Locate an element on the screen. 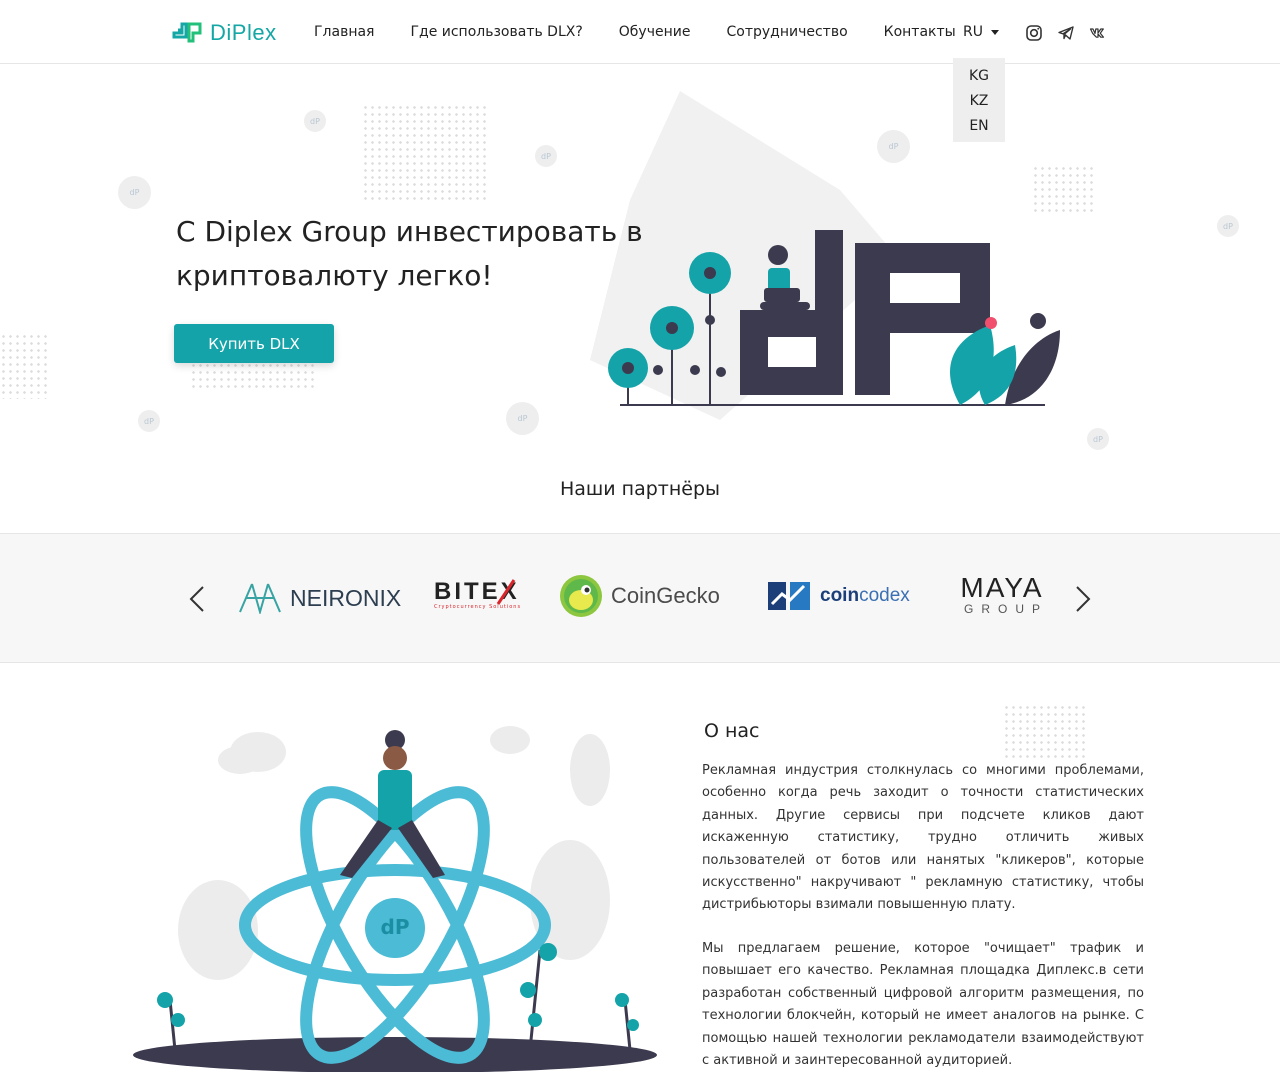 The width and height of the screenshot is (1280, 1072). partner-logo-coincodex: coincodex is located at coordinates (838, 596).